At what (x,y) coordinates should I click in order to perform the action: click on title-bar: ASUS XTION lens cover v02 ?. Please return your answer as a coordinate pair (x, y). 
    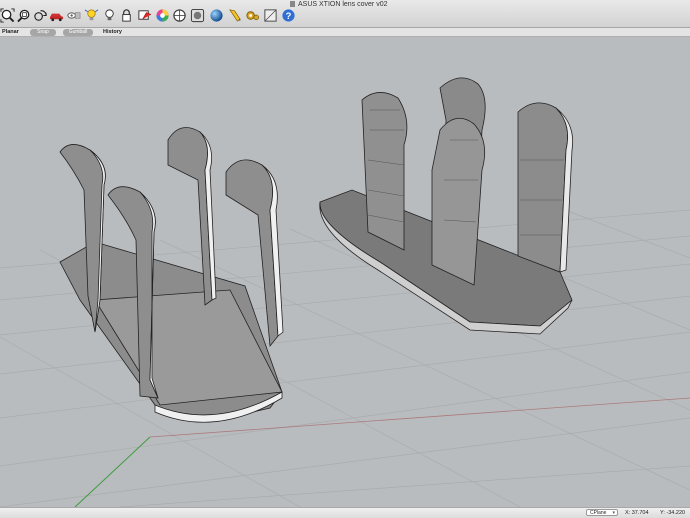
    Looking at the image, I should click on (345, 14).